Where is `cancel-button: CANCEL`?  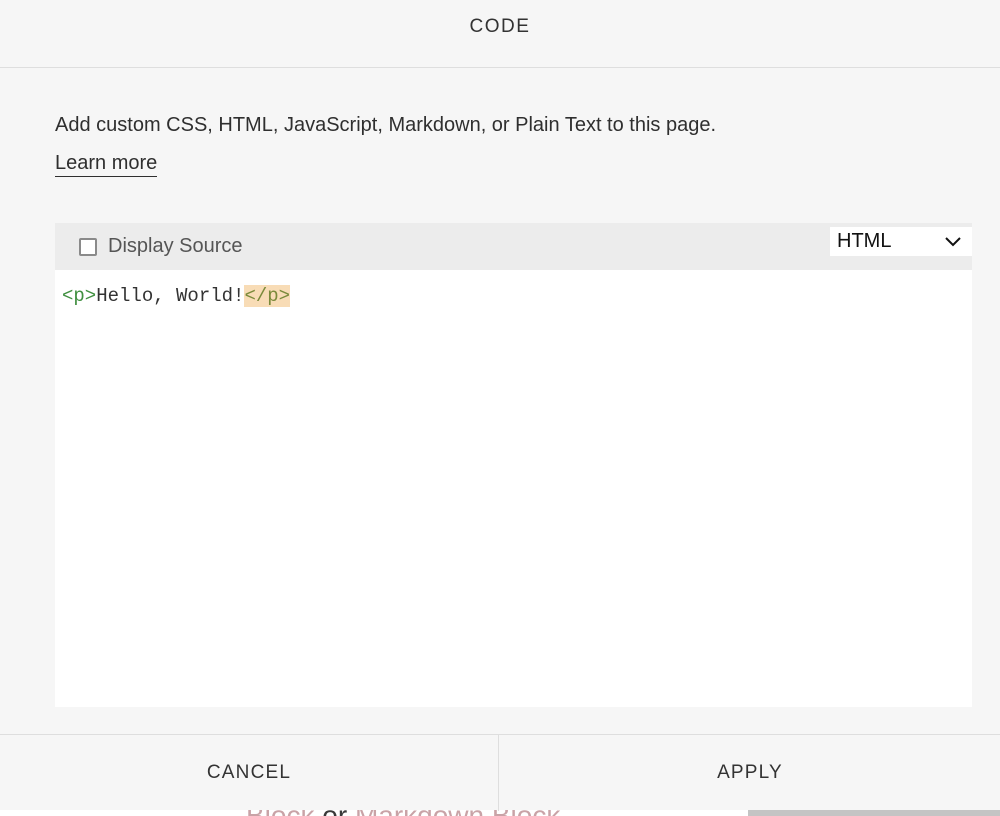 cancel-button: CANCEL is located at coordinates (249, 773).